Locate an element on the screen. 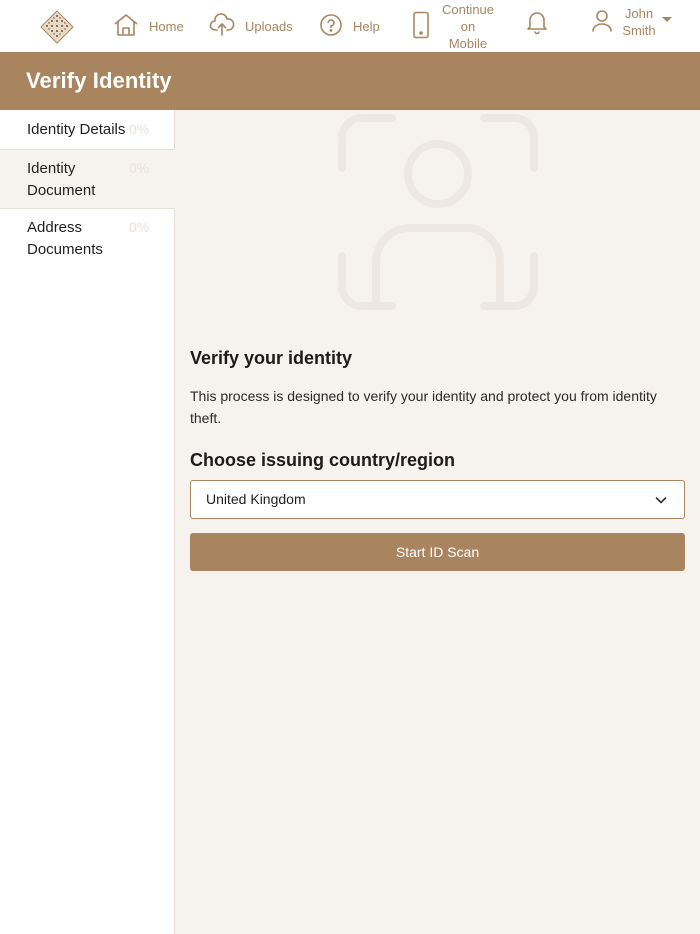  nav-continue-on-mobile: Continue on Mobile is located at coordinates (453, 26).